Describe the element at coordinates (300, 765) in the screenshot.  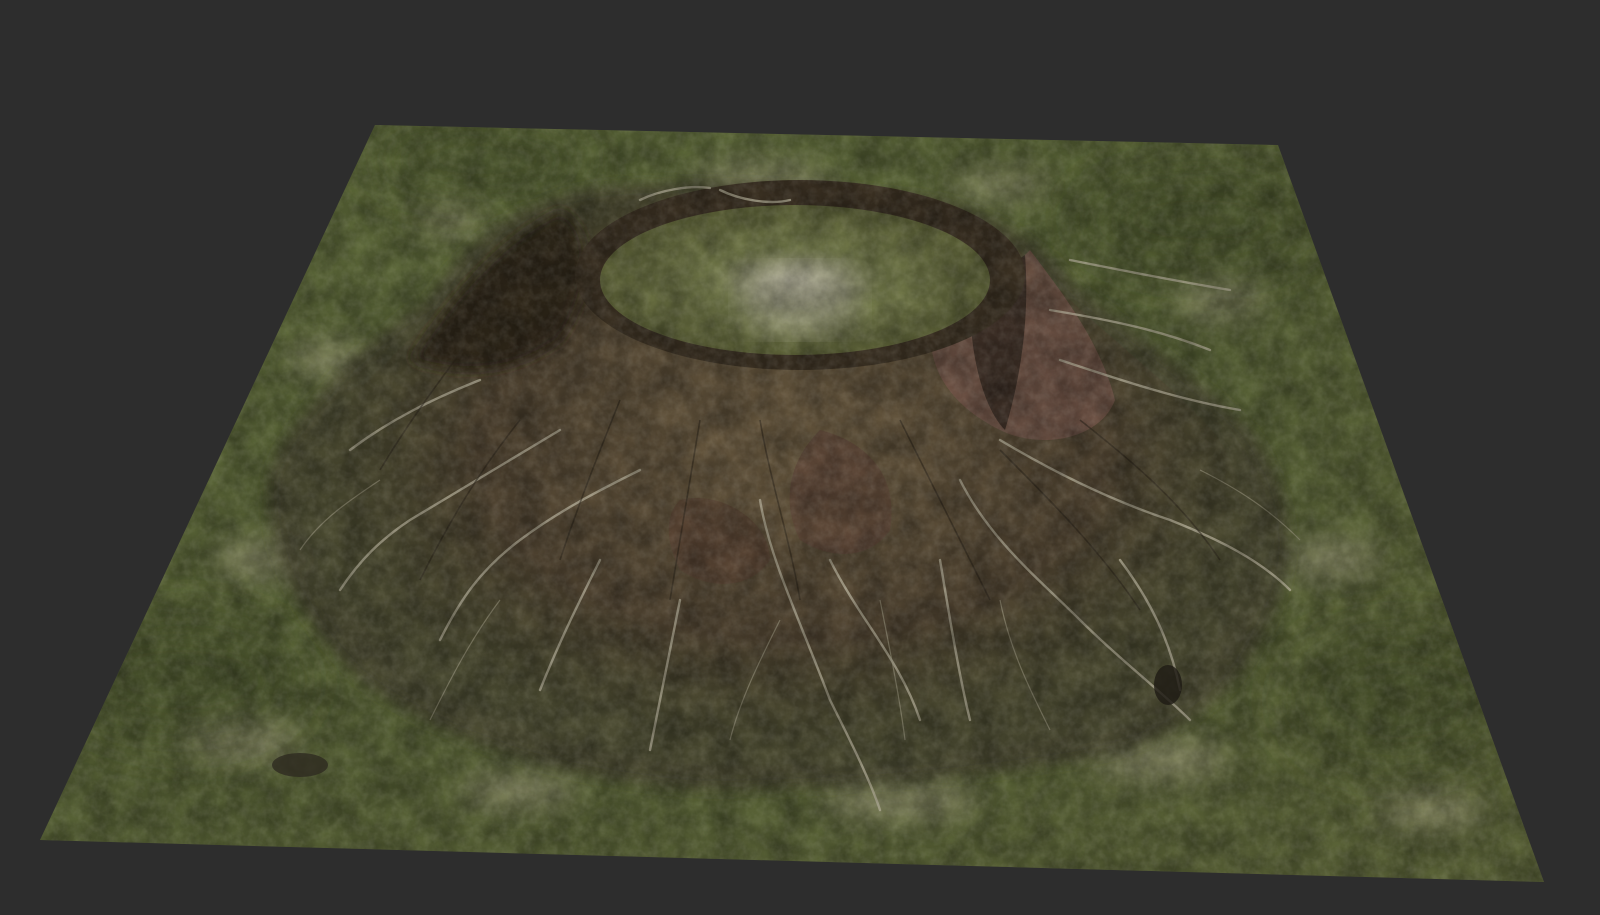
I see `rock-outcrop` at that location.